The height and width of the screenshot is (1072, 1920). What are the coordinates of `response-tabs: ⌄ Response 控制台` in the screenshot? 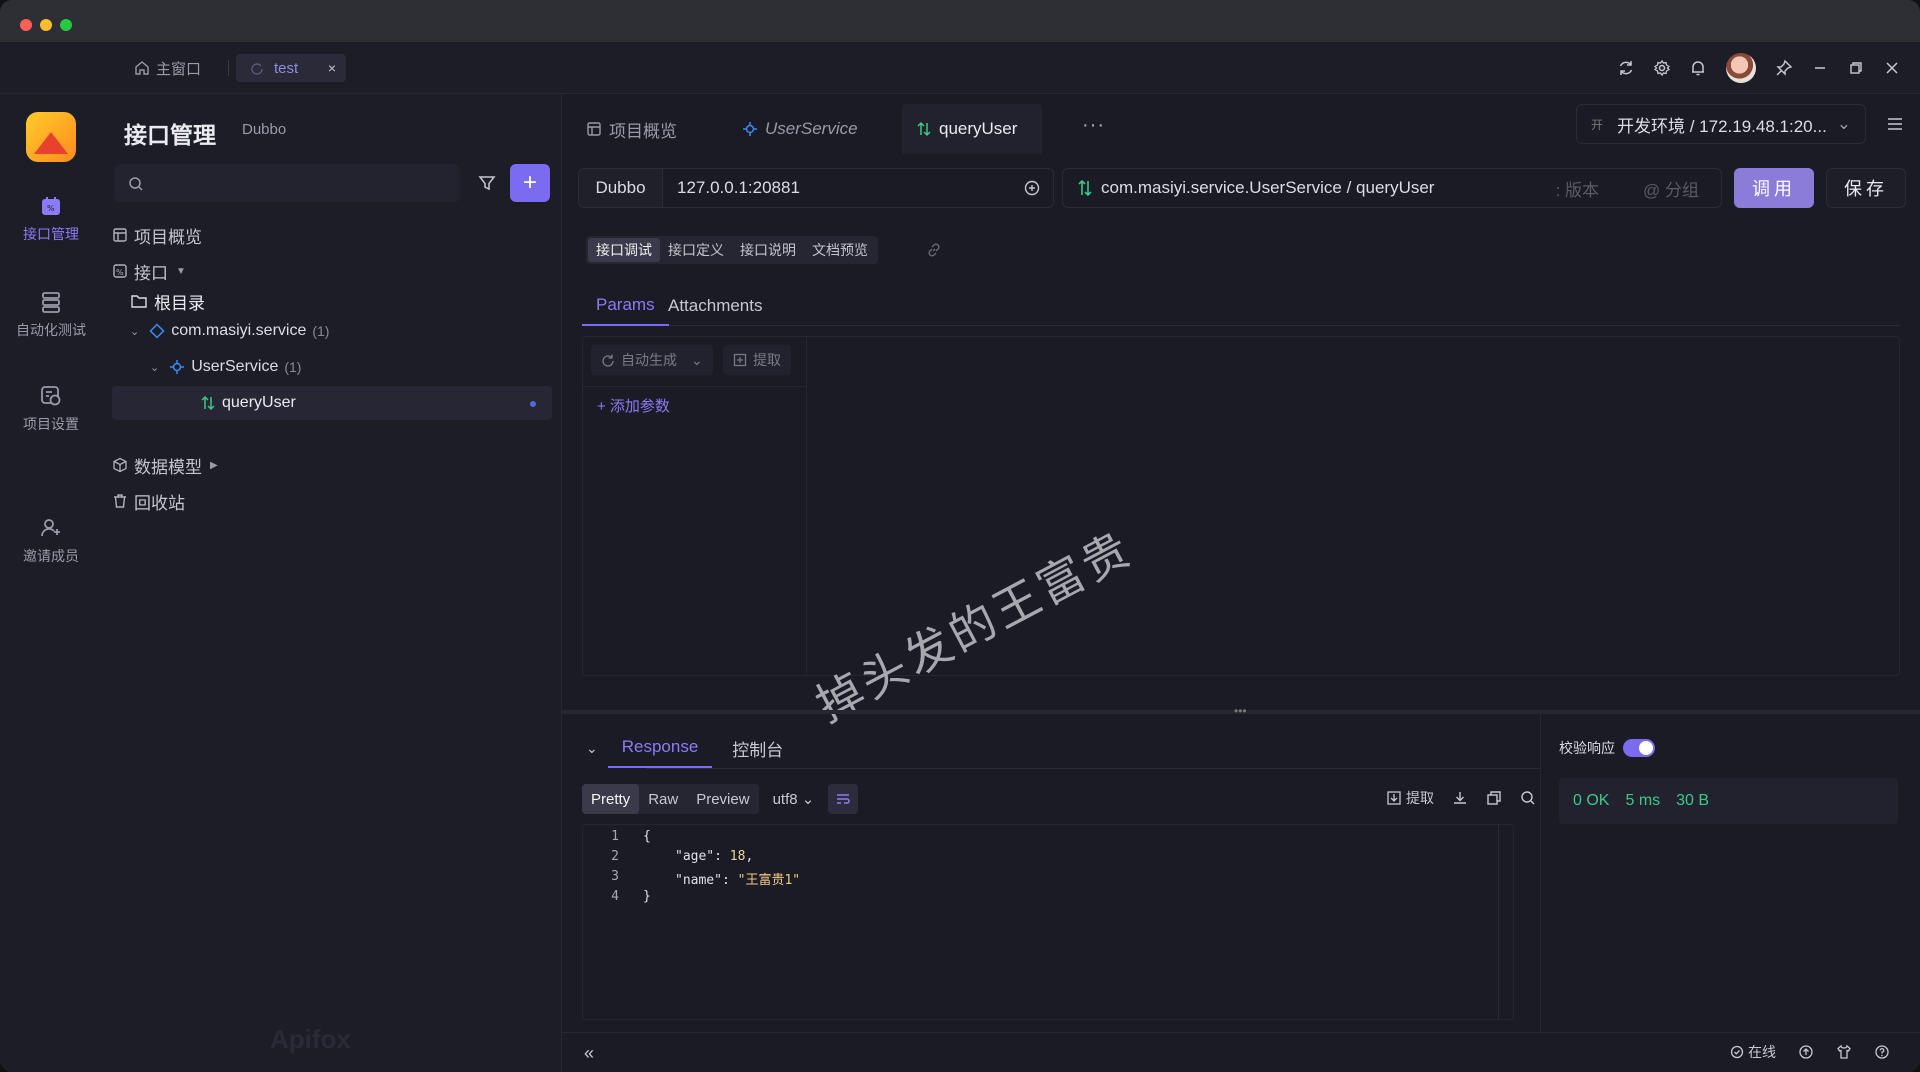 It's located at (691, 748).